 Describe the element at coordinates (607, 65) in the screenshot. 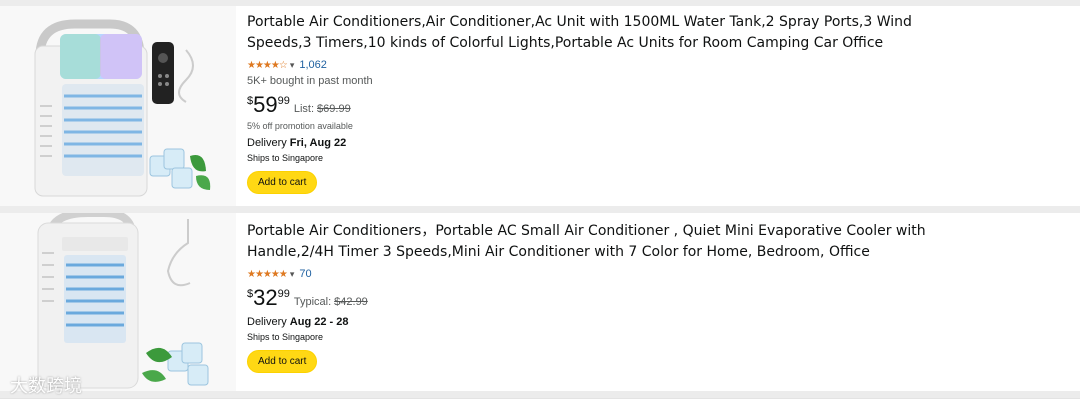

I see `rating-row: ★★★★☆ ▾ 1,062` at that location.